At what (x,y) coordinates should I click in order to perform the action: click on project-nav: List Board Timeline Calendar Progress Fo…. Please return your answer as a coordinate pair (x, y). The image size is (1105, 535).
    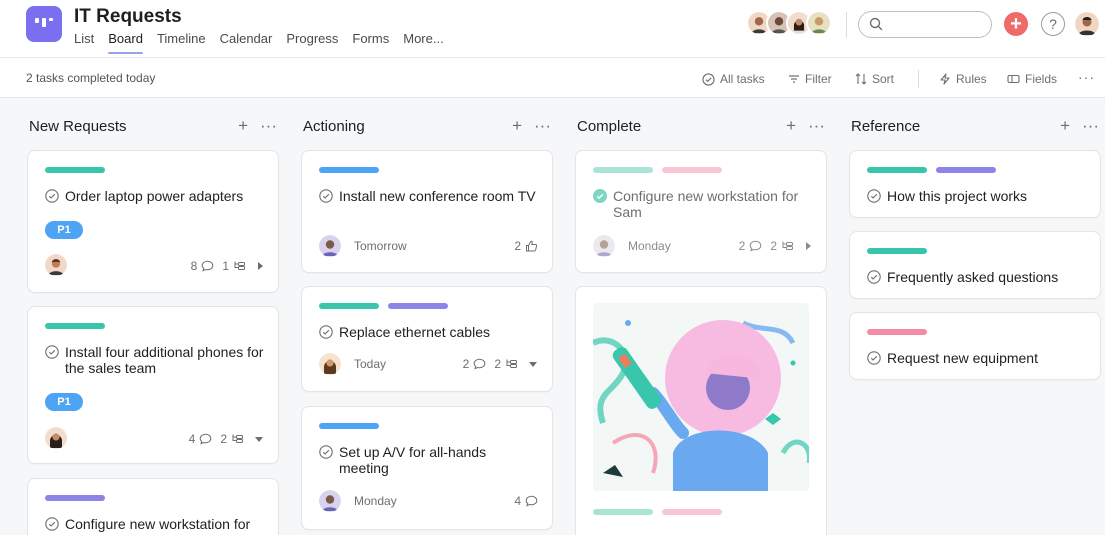
    Looking at the image, I should click on (259, 42).